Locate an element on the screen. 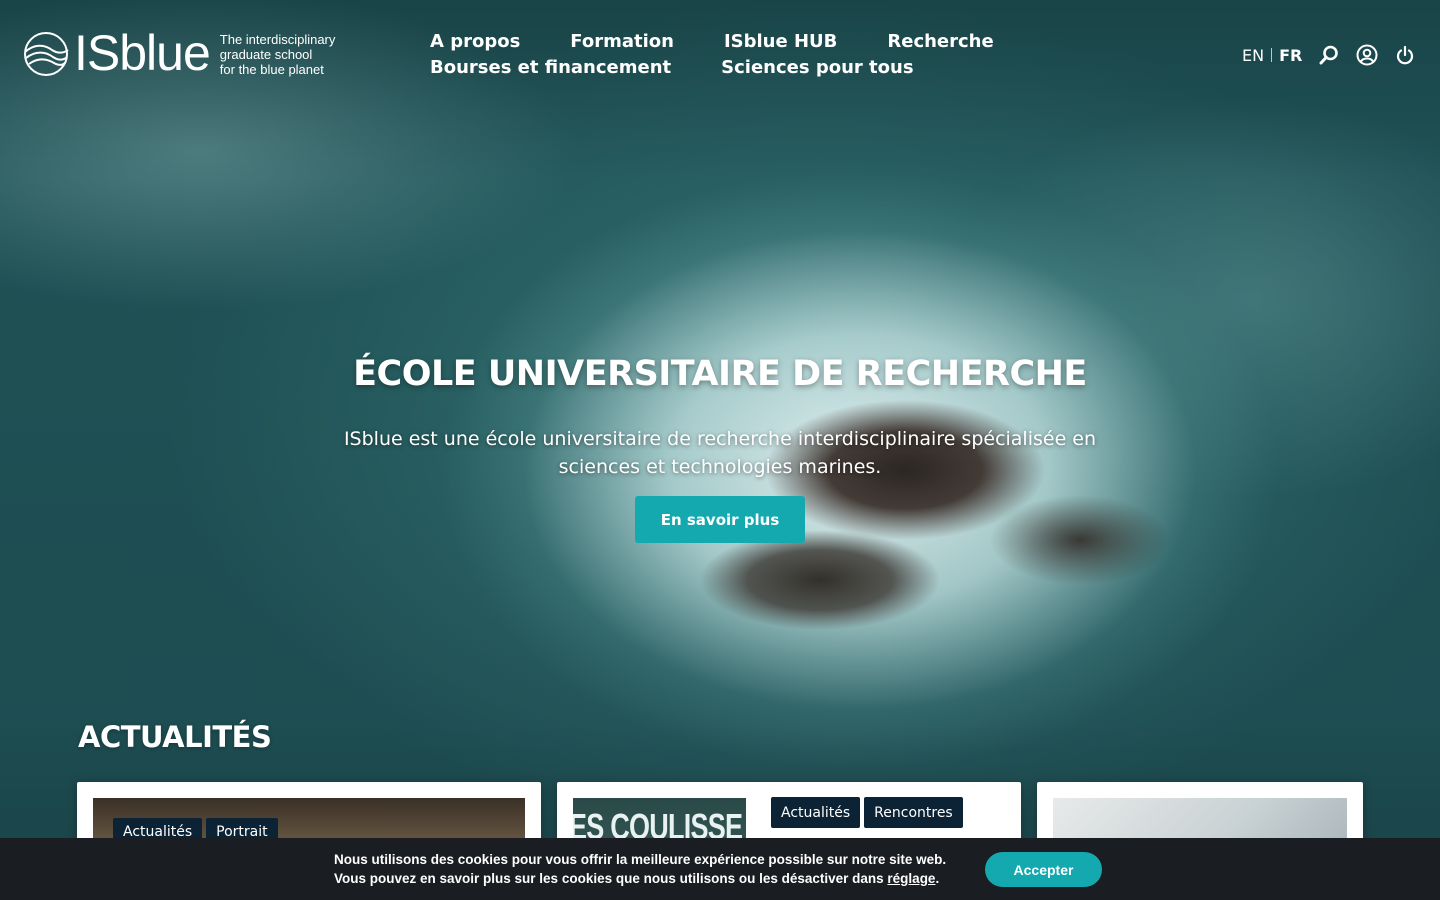 The width and height of the screenshot is (1440, 900). logo-tagline-line: for the blue planet is located at coordinates (271, 69).